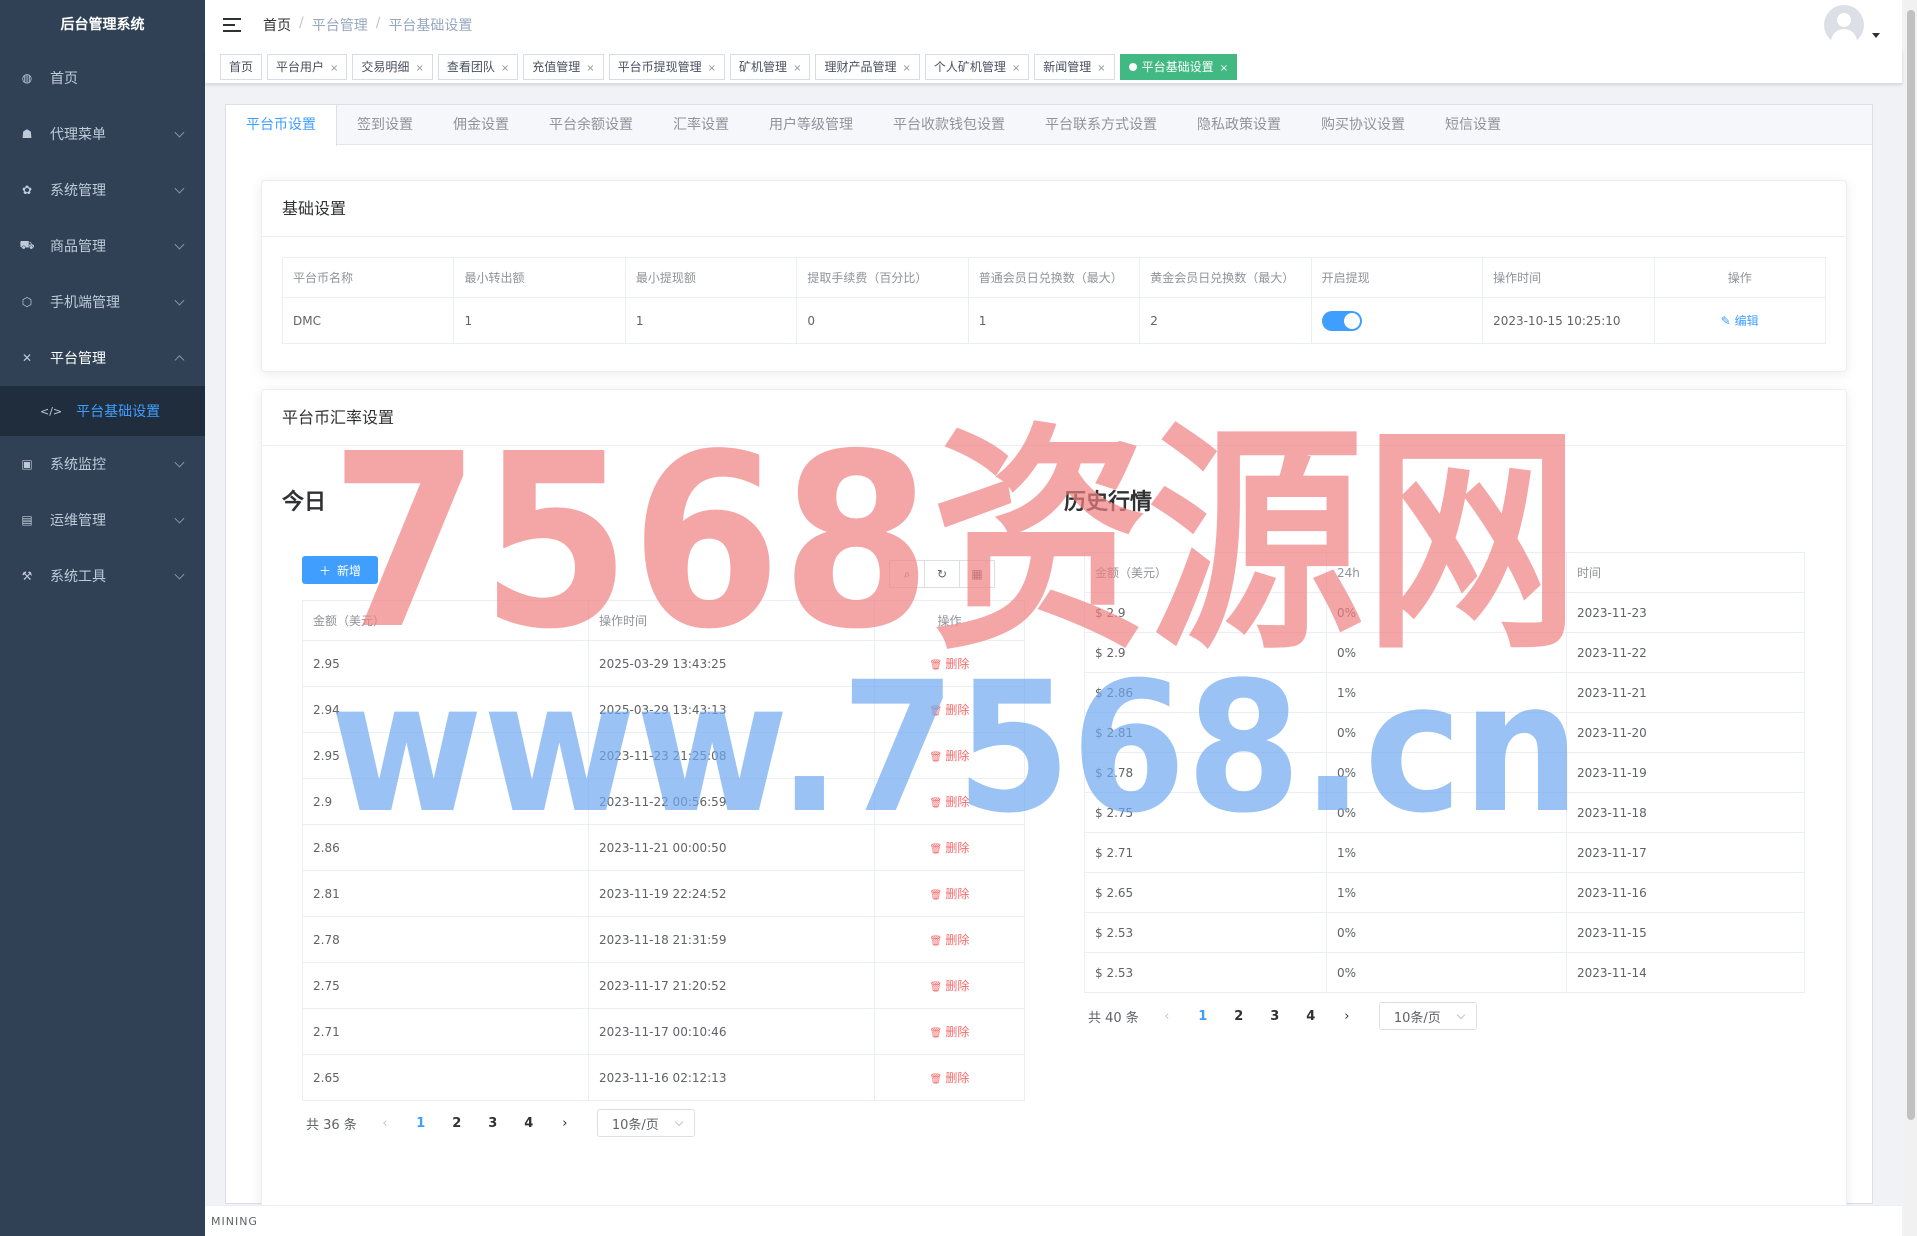  I want to click on sidebar-item-label: 首页, so click(64, 79).